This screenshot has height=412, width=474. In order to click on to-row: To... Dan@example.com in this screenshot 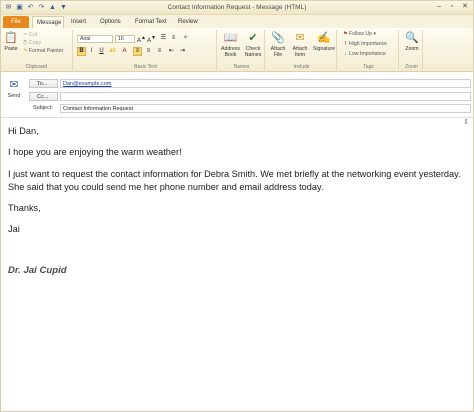, I will do `click(250, 83)`.